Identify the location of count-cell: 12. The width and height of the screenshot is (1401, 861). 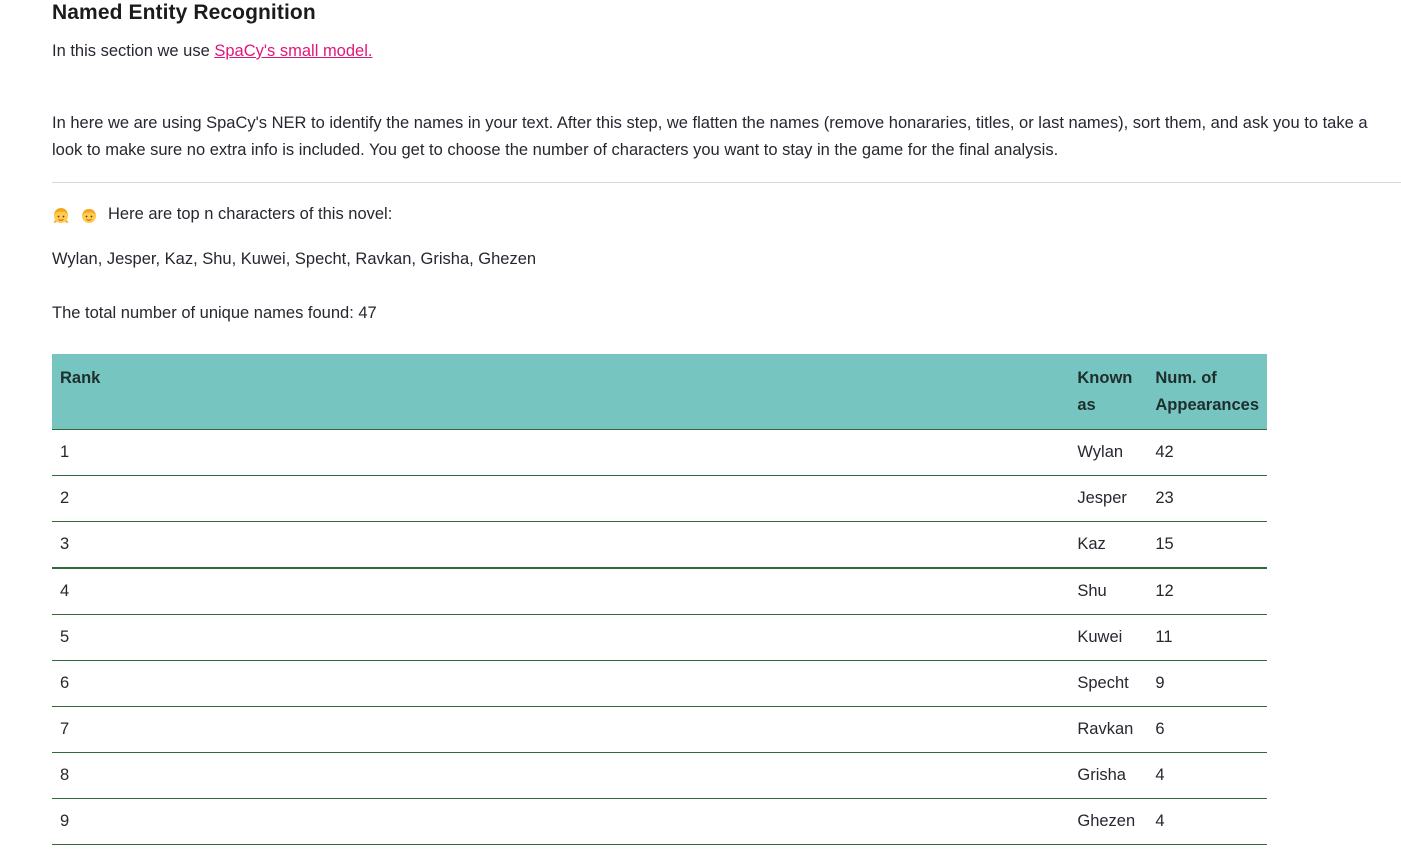
(1207, 591).